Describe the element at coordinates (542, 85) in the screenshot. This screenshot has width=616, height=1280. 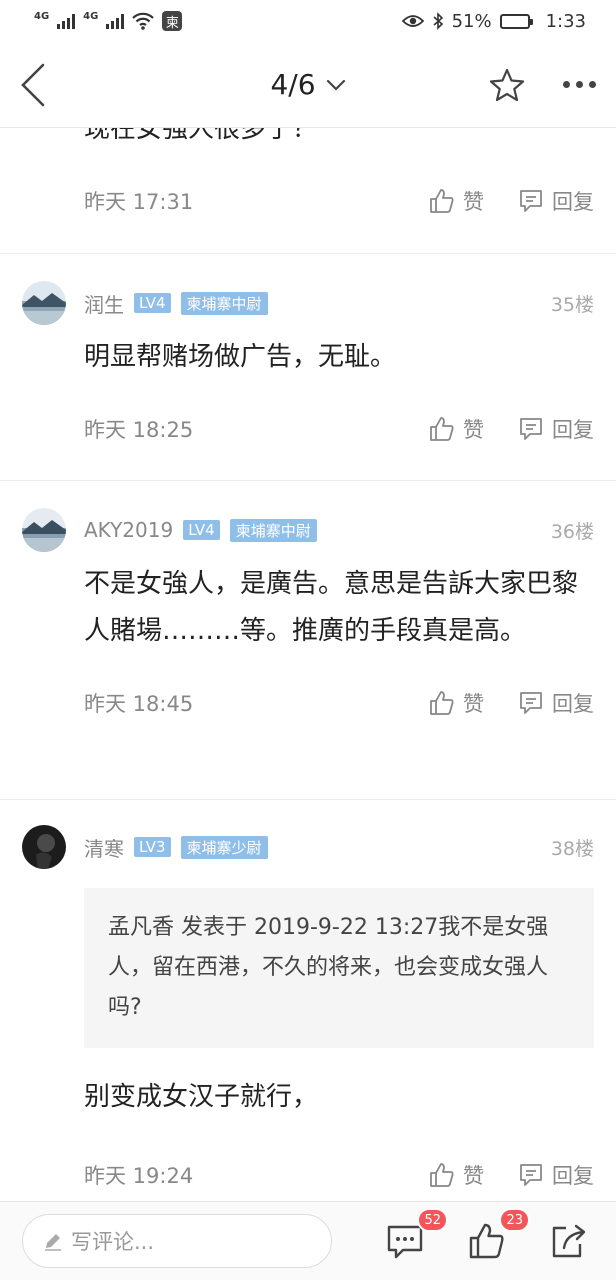
I see `nav-actions` at that location.